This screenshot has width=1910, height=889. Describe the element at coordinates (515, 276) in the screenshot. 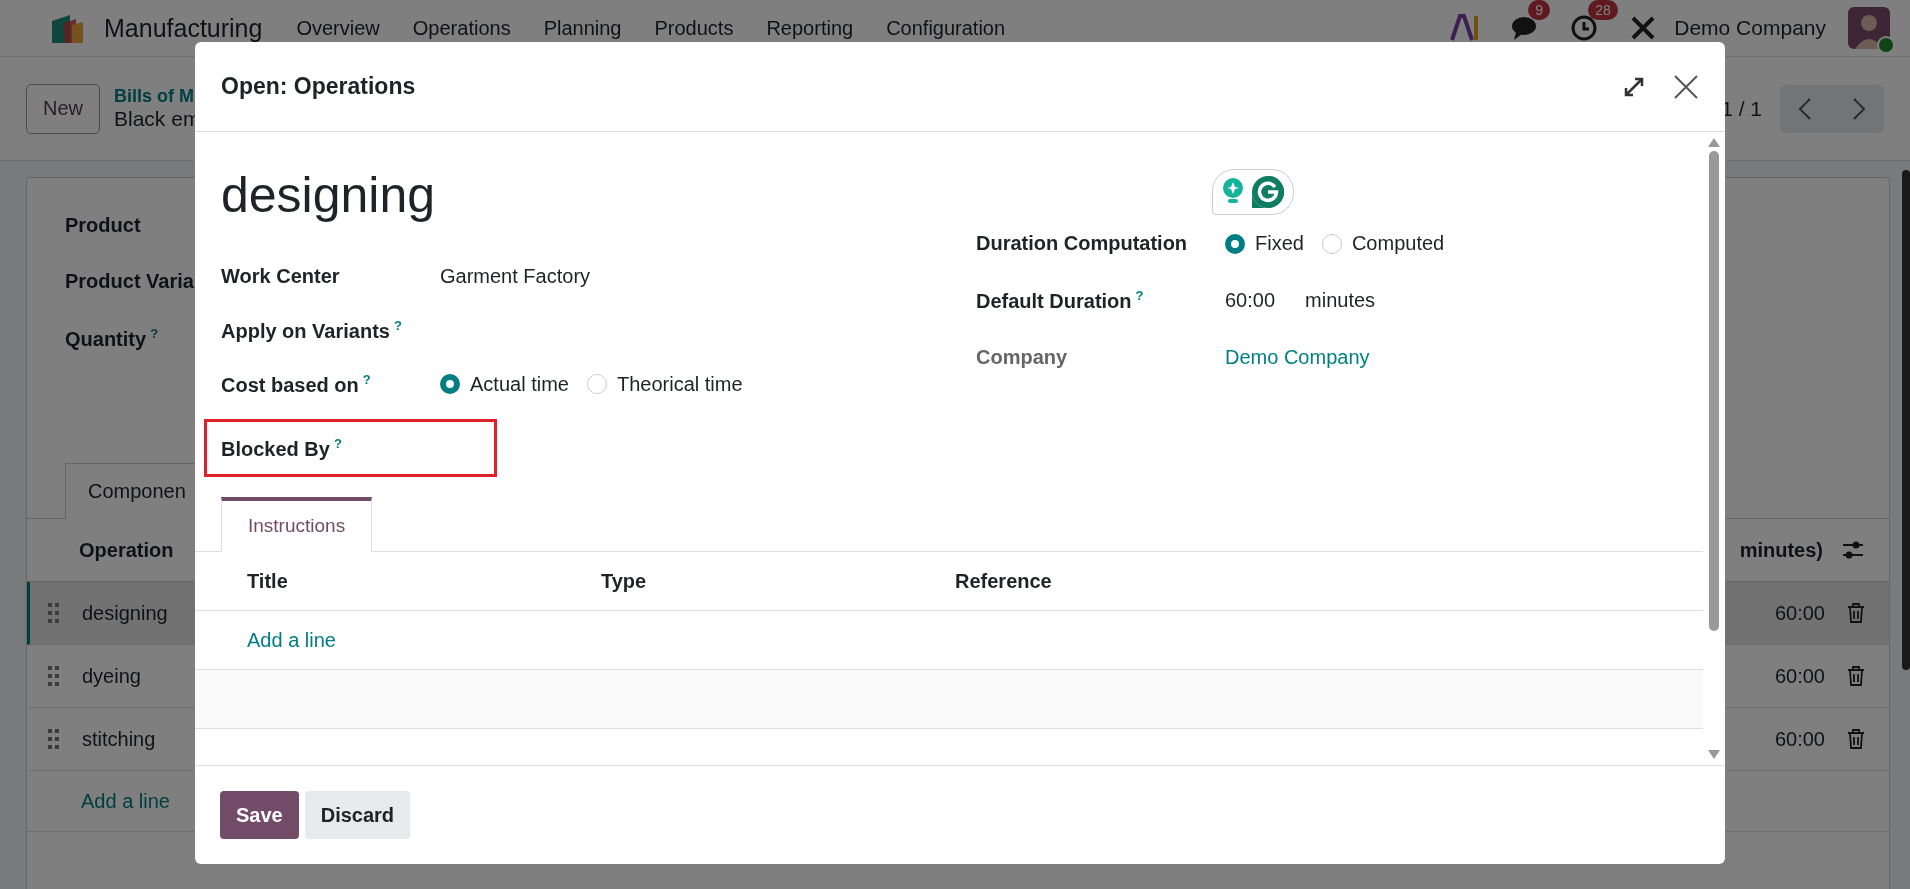

I see `field-value: Garment Factory` at that location.